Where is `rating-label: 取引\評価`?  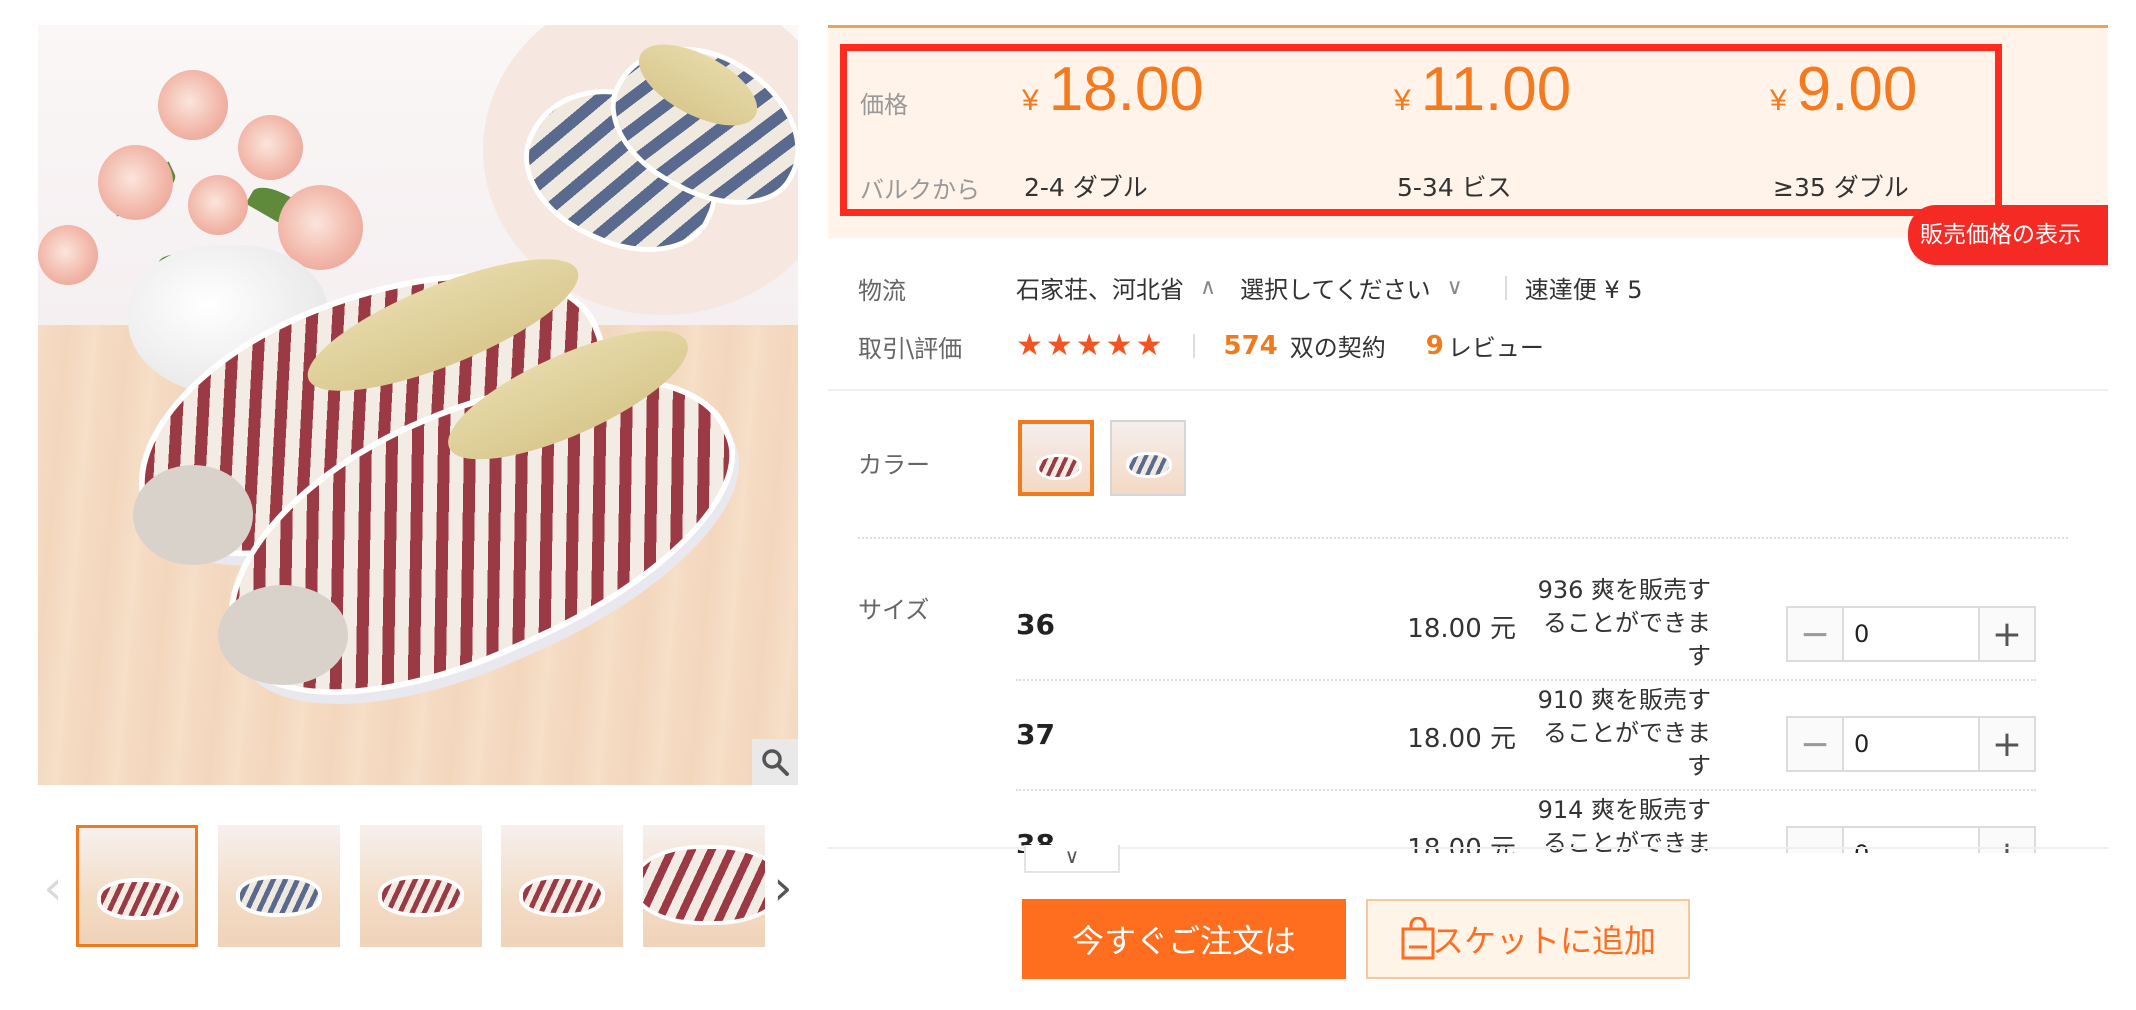
rating-label: 取引\評価 is located at coordinates (910, 349).